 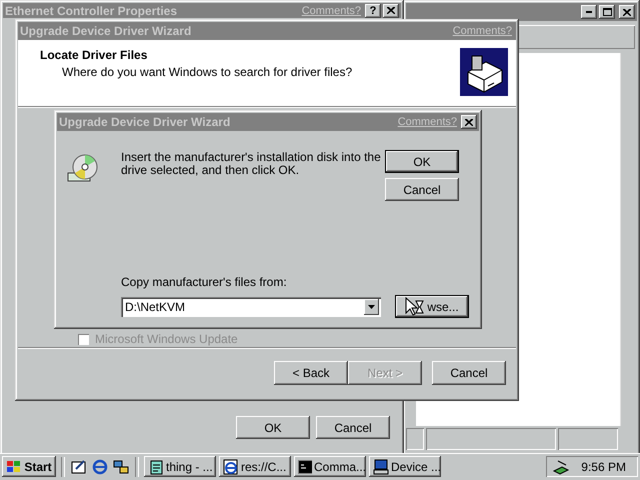 What do you see at coordinates (373, 11) in the screenshot?
I see `help-button: ?` at bounding box center [373, 11].